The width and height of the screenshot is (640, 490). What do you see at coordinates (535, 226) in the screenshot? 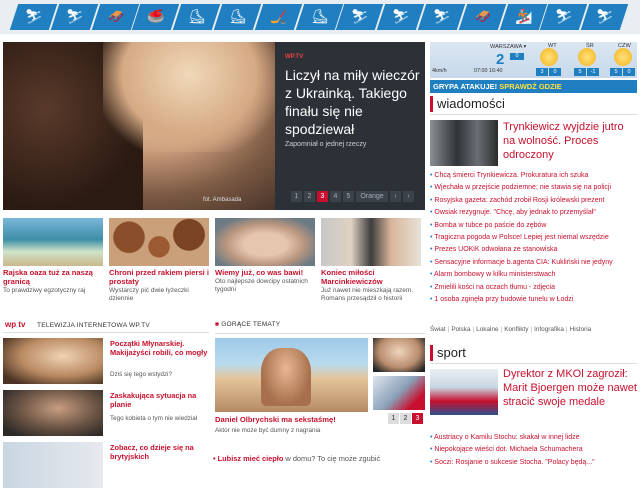
I see `news-link: Bomba w tubce po paście do zębów` at bounding box center [535, 226].